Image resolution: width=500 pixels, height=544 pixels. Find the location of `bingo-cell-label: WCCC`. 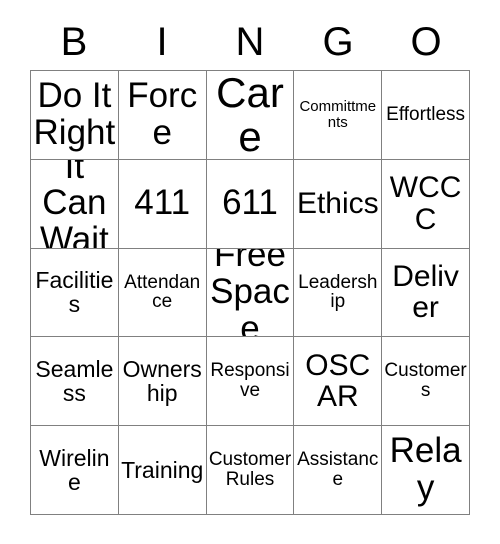

bingo-cell-label: WCCC is located at coordinates (425, 203).